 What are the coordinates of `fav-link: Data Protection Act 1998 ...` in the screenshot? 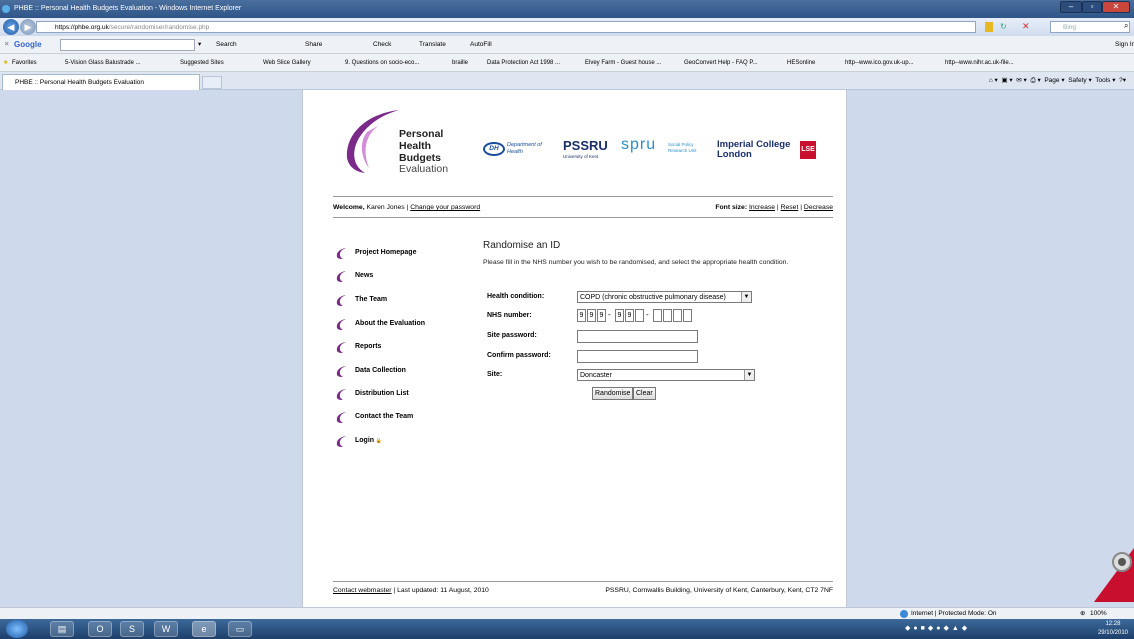 It's located at (523, 62).